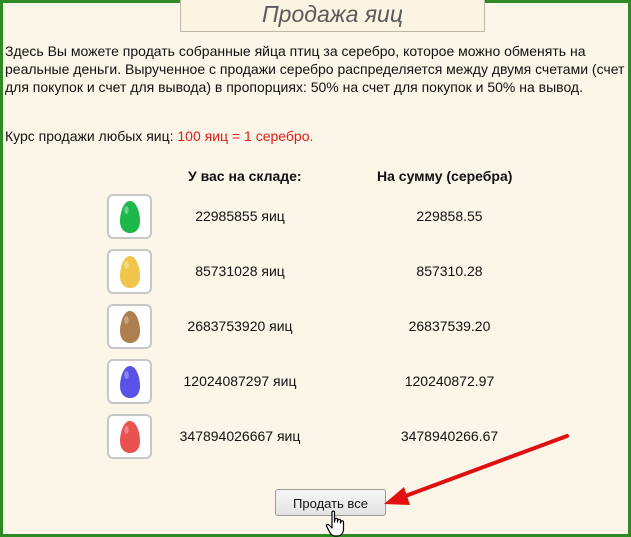 This screenshot has width=631, height=537. Describe the element at coordinates (449, 381) in the screenshot. I see `egg-amount: 120240872.97` at that location.